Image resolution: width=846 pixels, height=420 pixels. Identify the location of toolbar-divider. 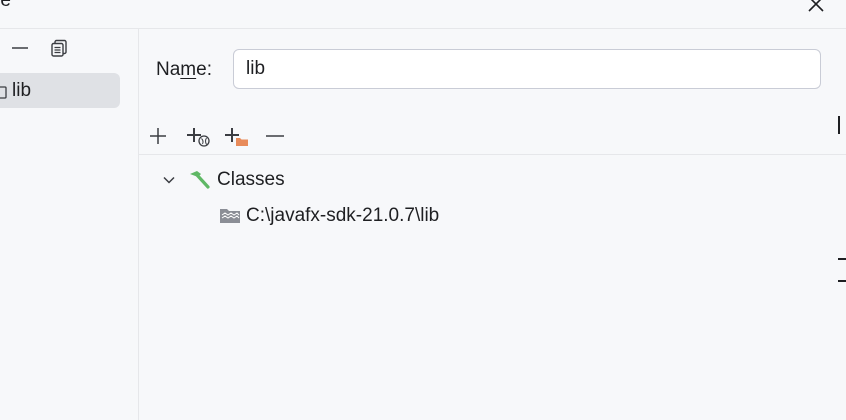
(492, 154).